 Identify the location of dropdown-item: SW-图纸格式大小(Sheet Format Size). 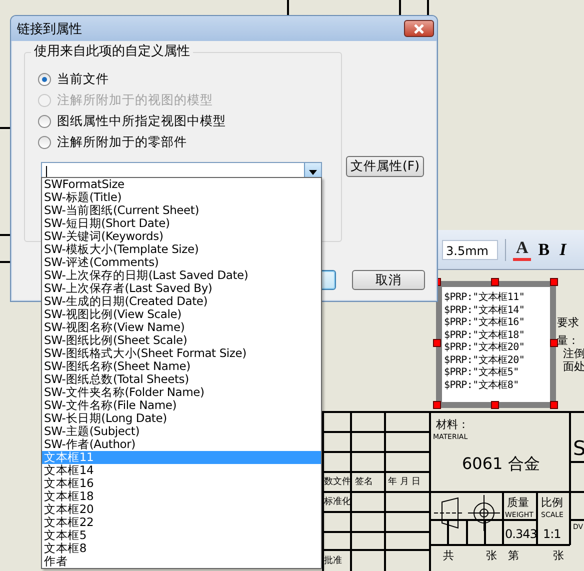
(181, 353).